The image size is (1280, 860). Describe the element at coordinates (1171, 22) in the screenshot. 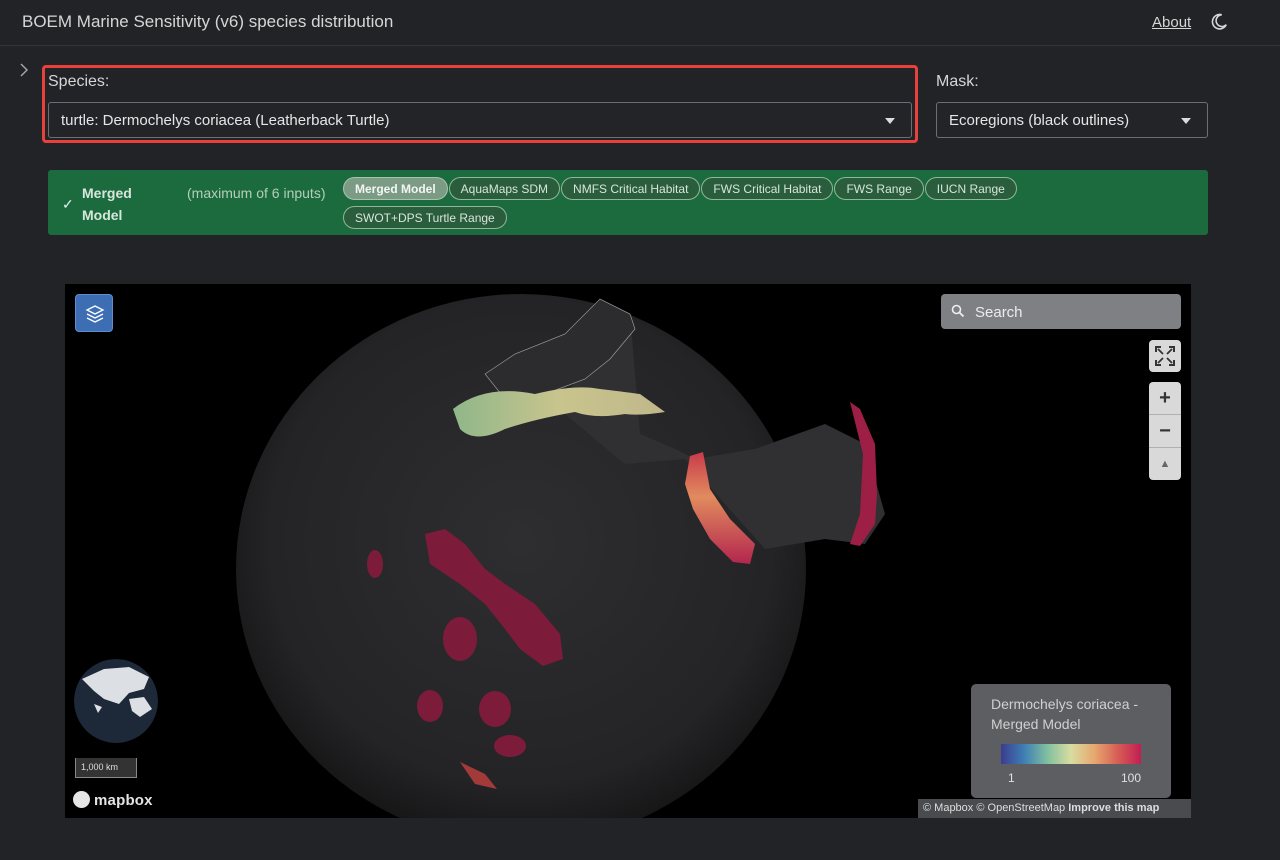

I see `about-link: About` at that location.